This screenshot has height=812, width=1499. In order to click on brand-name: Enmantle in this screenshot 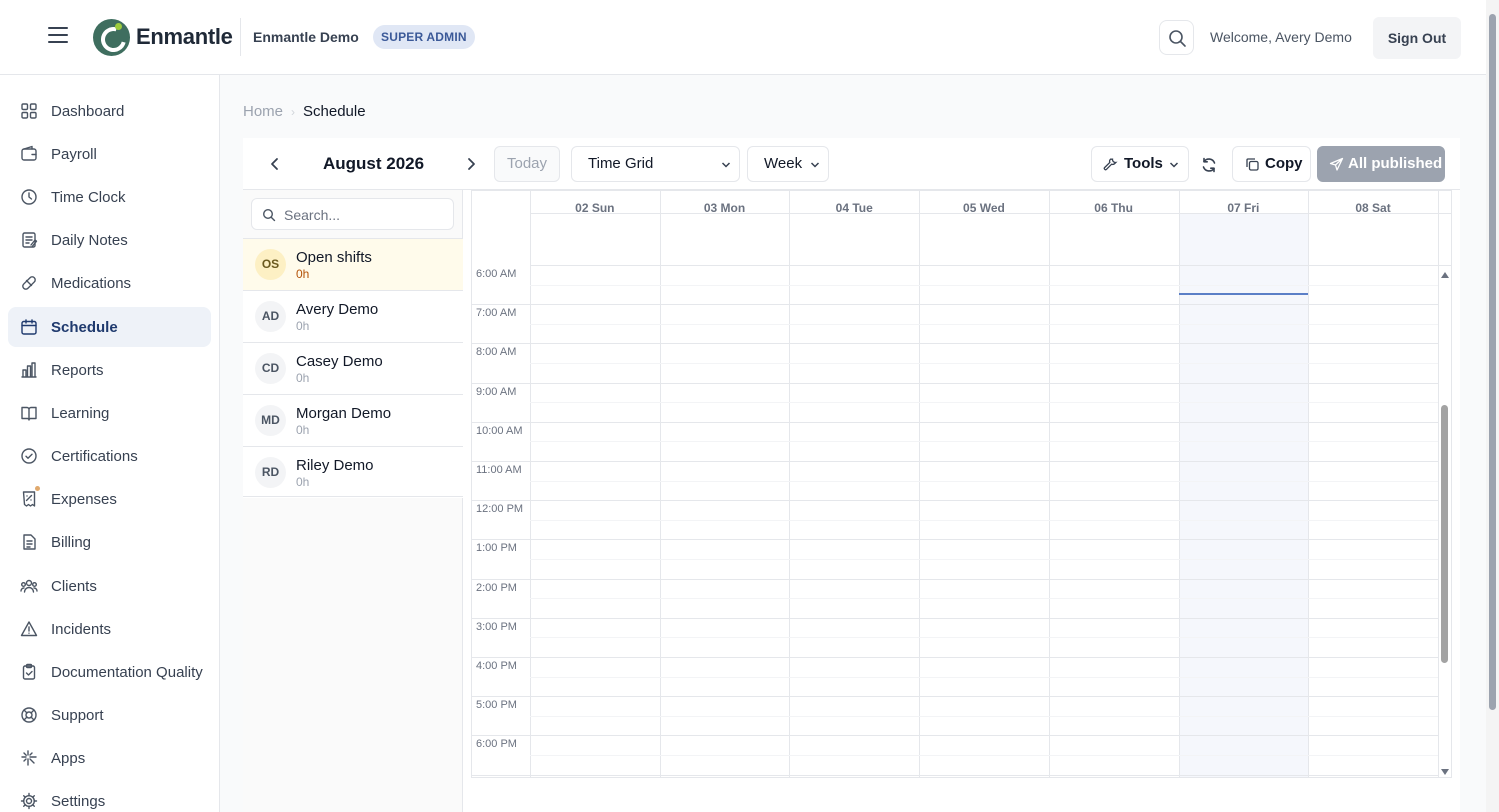, I will do `click(184, 37)`.